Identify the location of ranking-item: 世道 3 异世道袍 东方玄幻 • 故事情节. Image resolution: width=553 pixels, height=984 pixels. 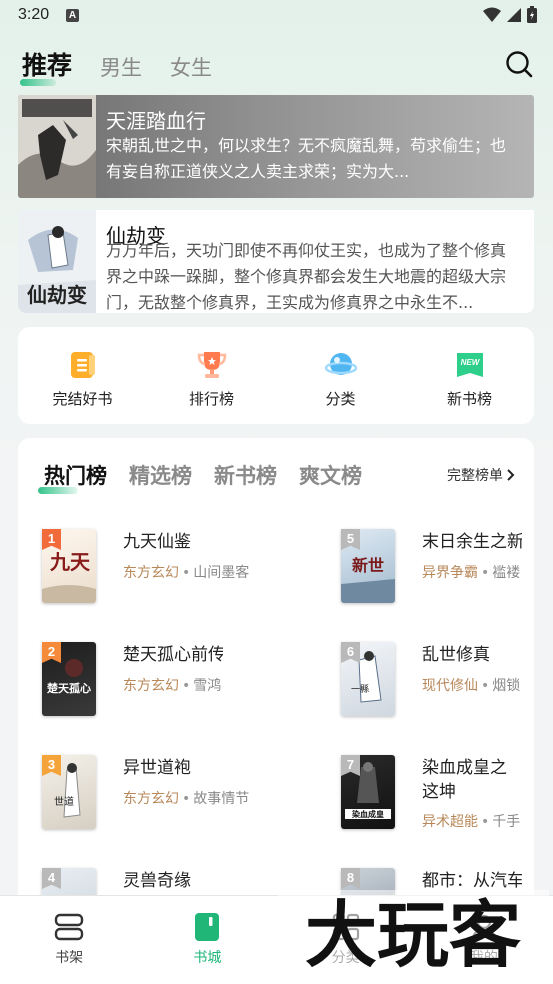
(162, 794).